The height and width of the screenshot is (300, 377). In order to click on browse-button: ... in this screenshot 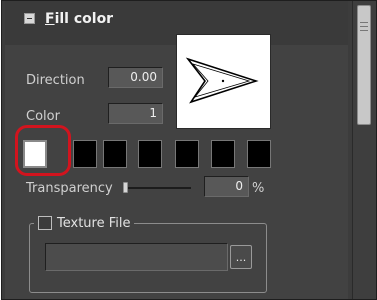, I will do `click(241, 257)`.